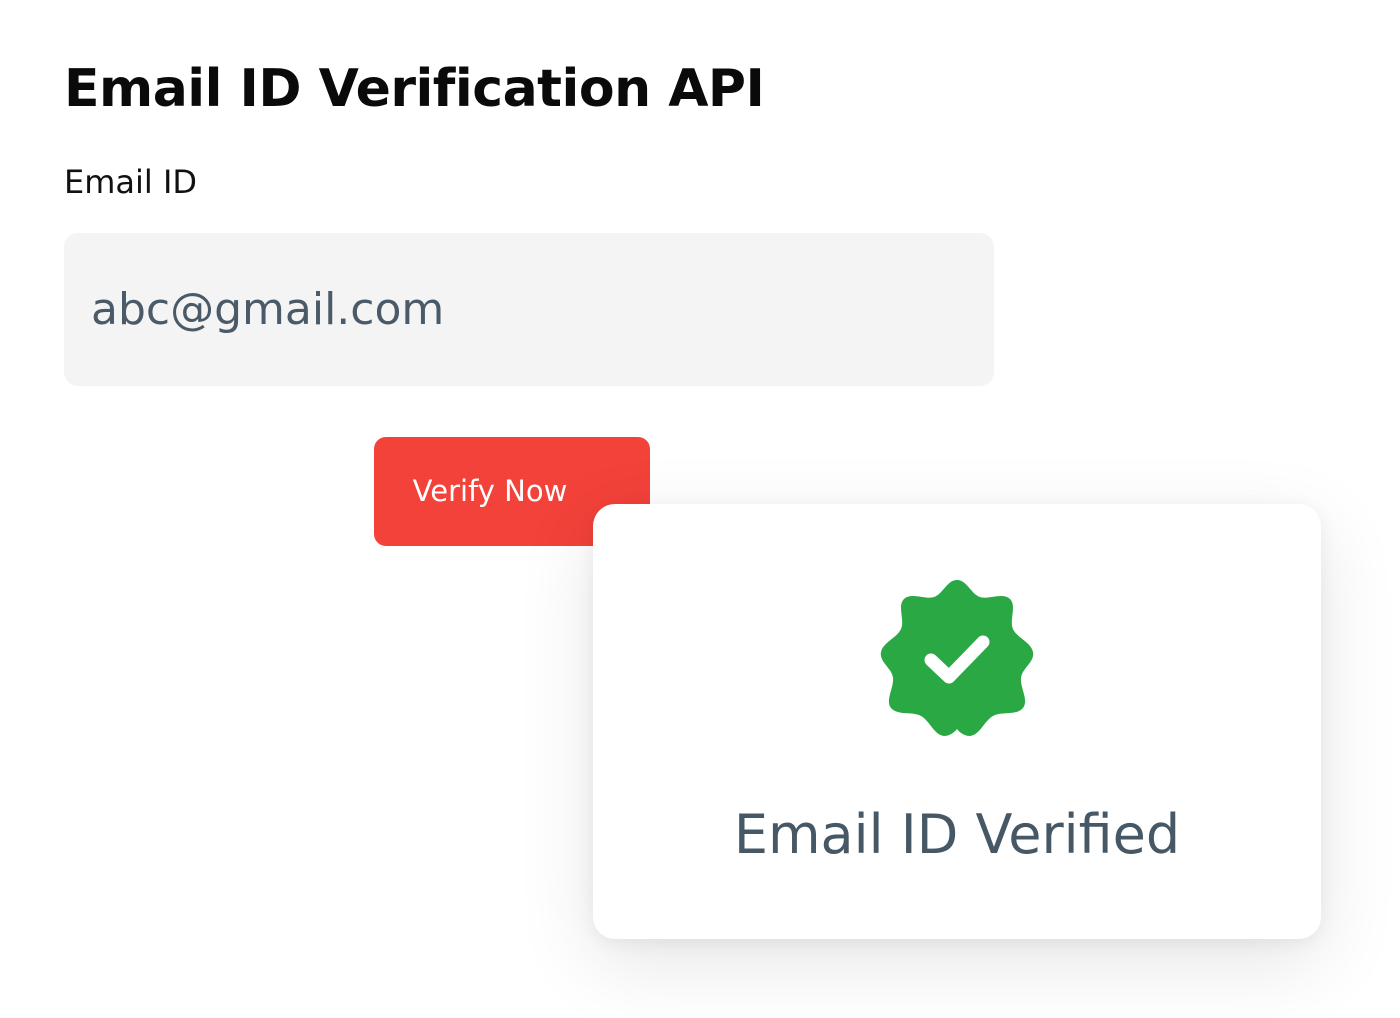 This screenshot has width=1400, height=1018. Describe the element at coordinates (957, 834) in the screenshot. I see `verification-result-message: Email ID Verified` at that location.